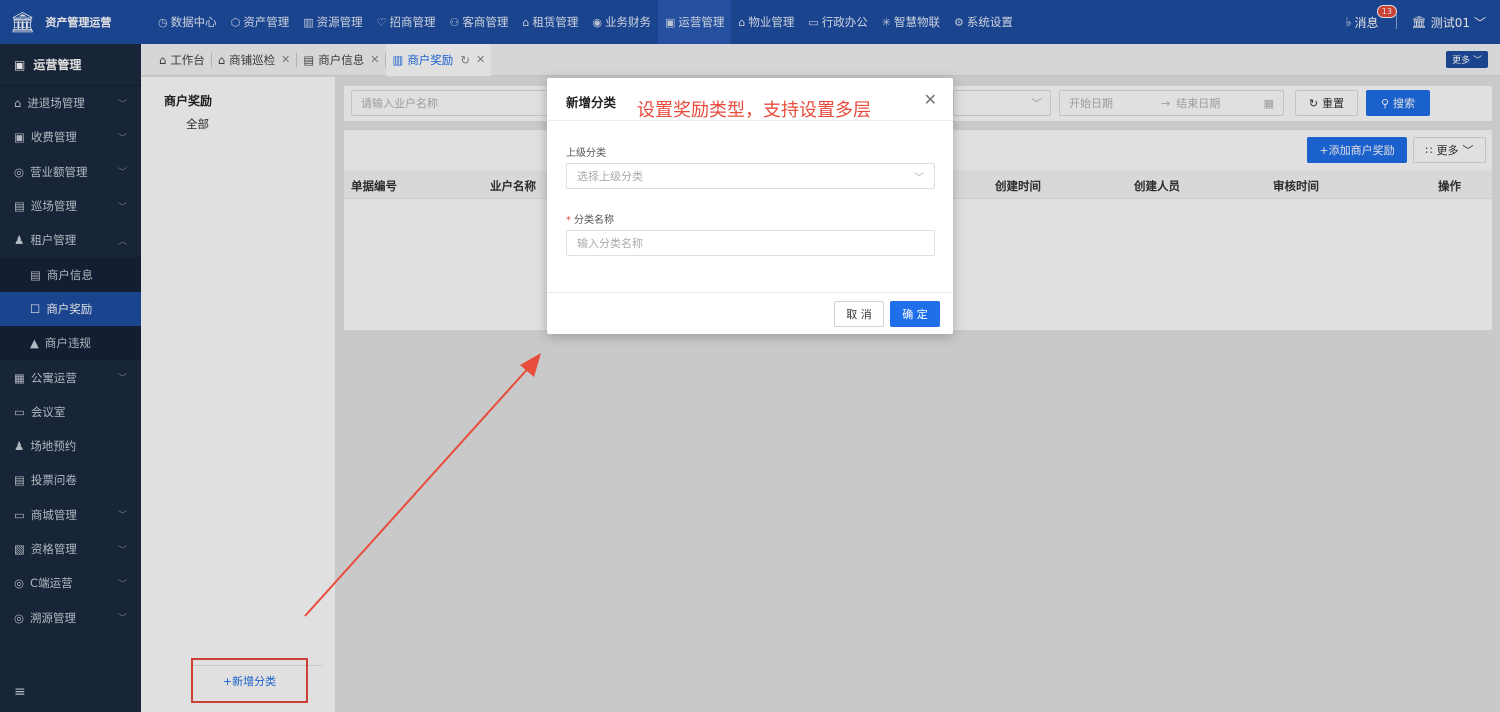  Describe the element at coordinates (930, 99) in the screenshot. I see `close-icon: ✕` at that location.